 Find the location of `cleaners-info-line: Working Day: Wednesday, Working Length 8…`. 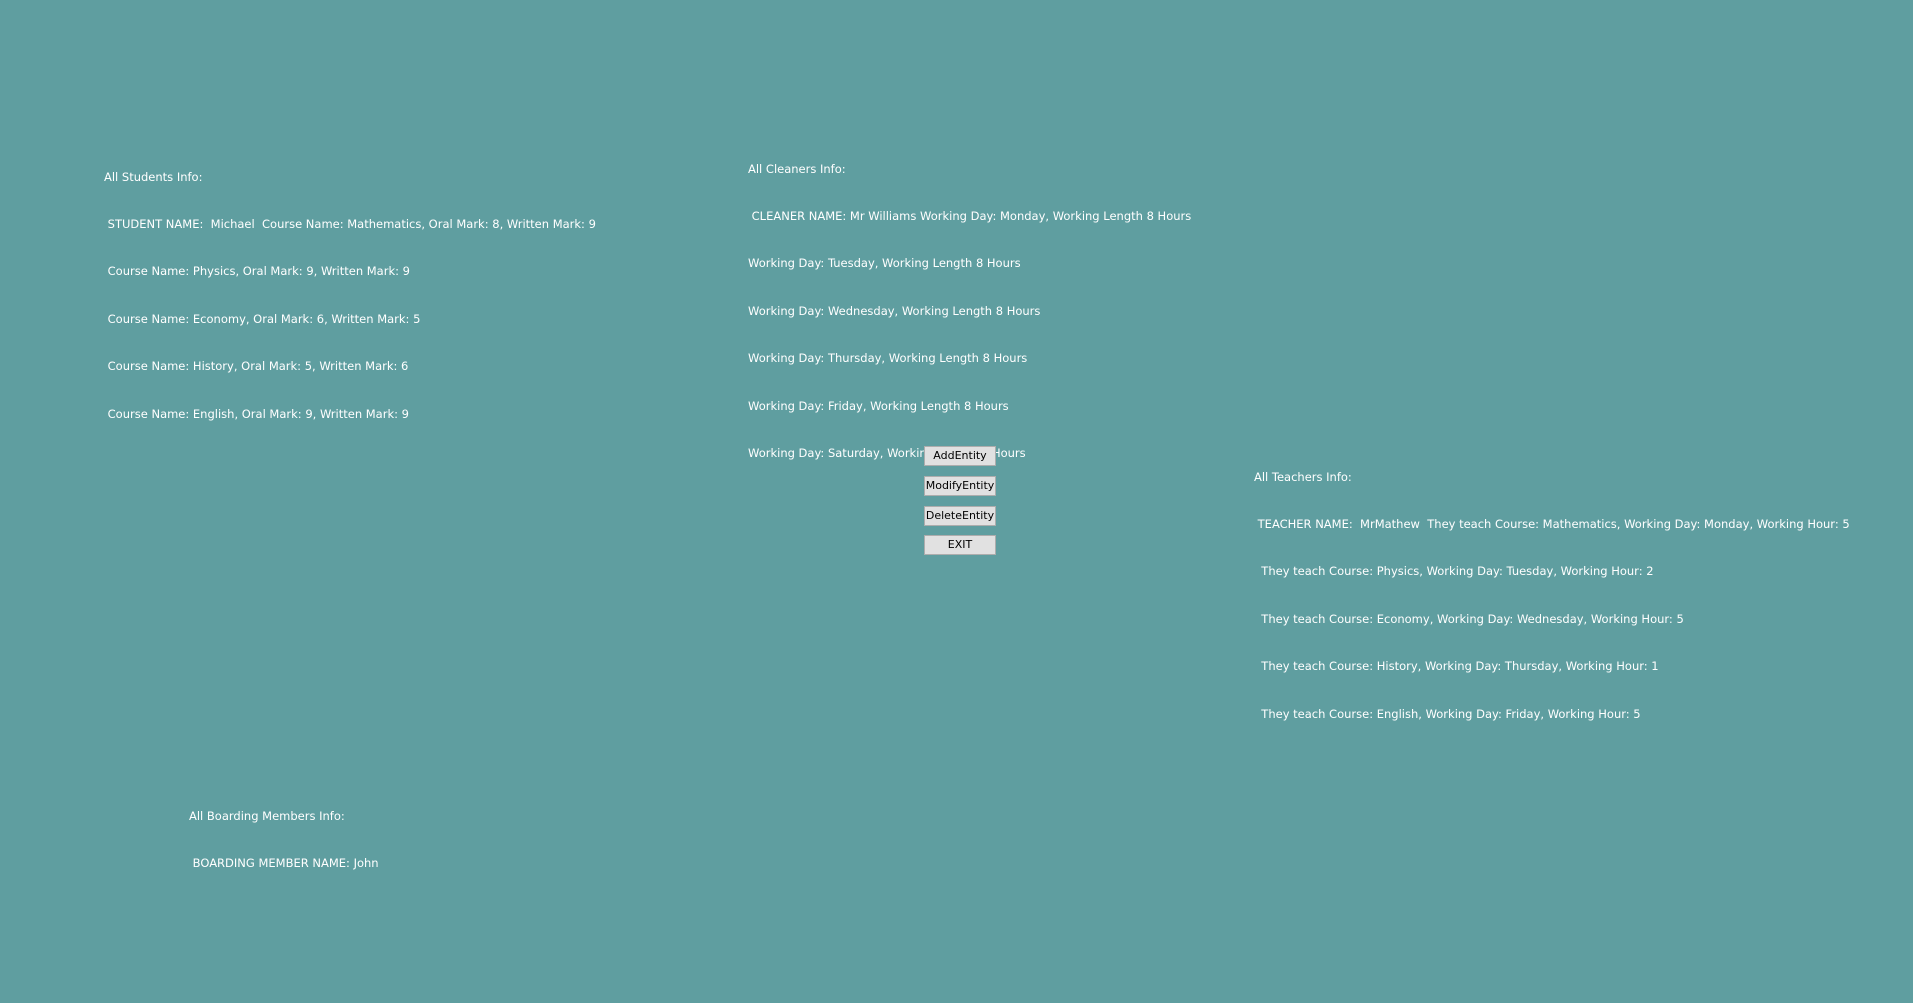

cleaners-info-line: Working Day: Wednesday, Working Length 8… is located at coordinates (894, 310).